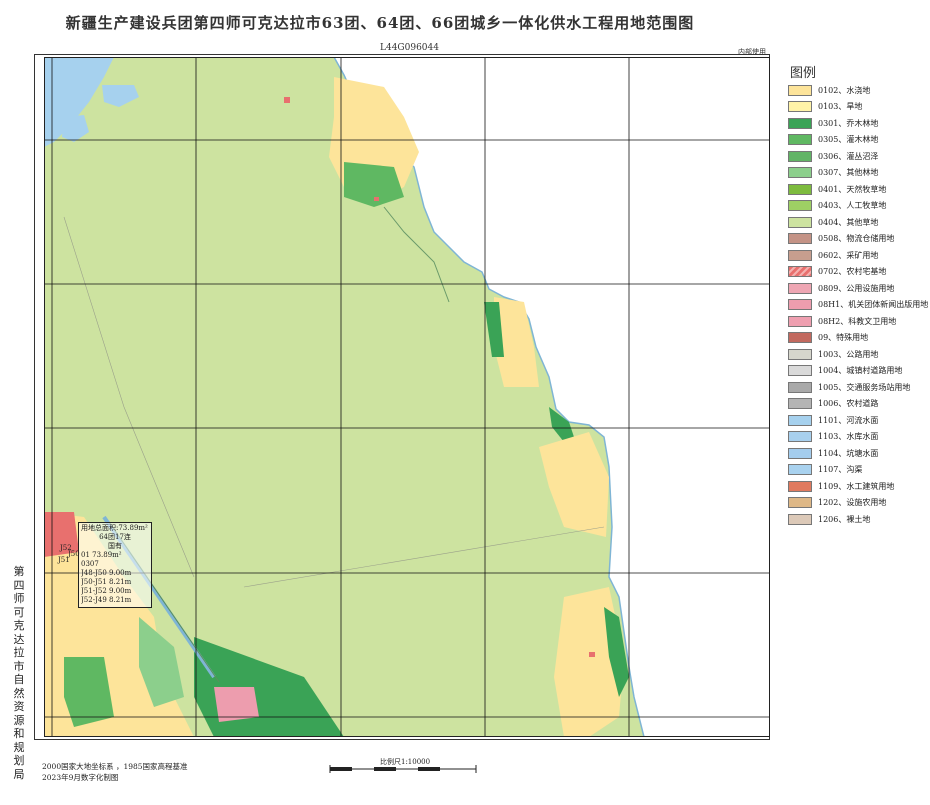 This screenshot has width=930, height=805. Describe the element at coordinates (848, 404) in the screenshot. I see `legend-label: 1006、农村道路` at that location.